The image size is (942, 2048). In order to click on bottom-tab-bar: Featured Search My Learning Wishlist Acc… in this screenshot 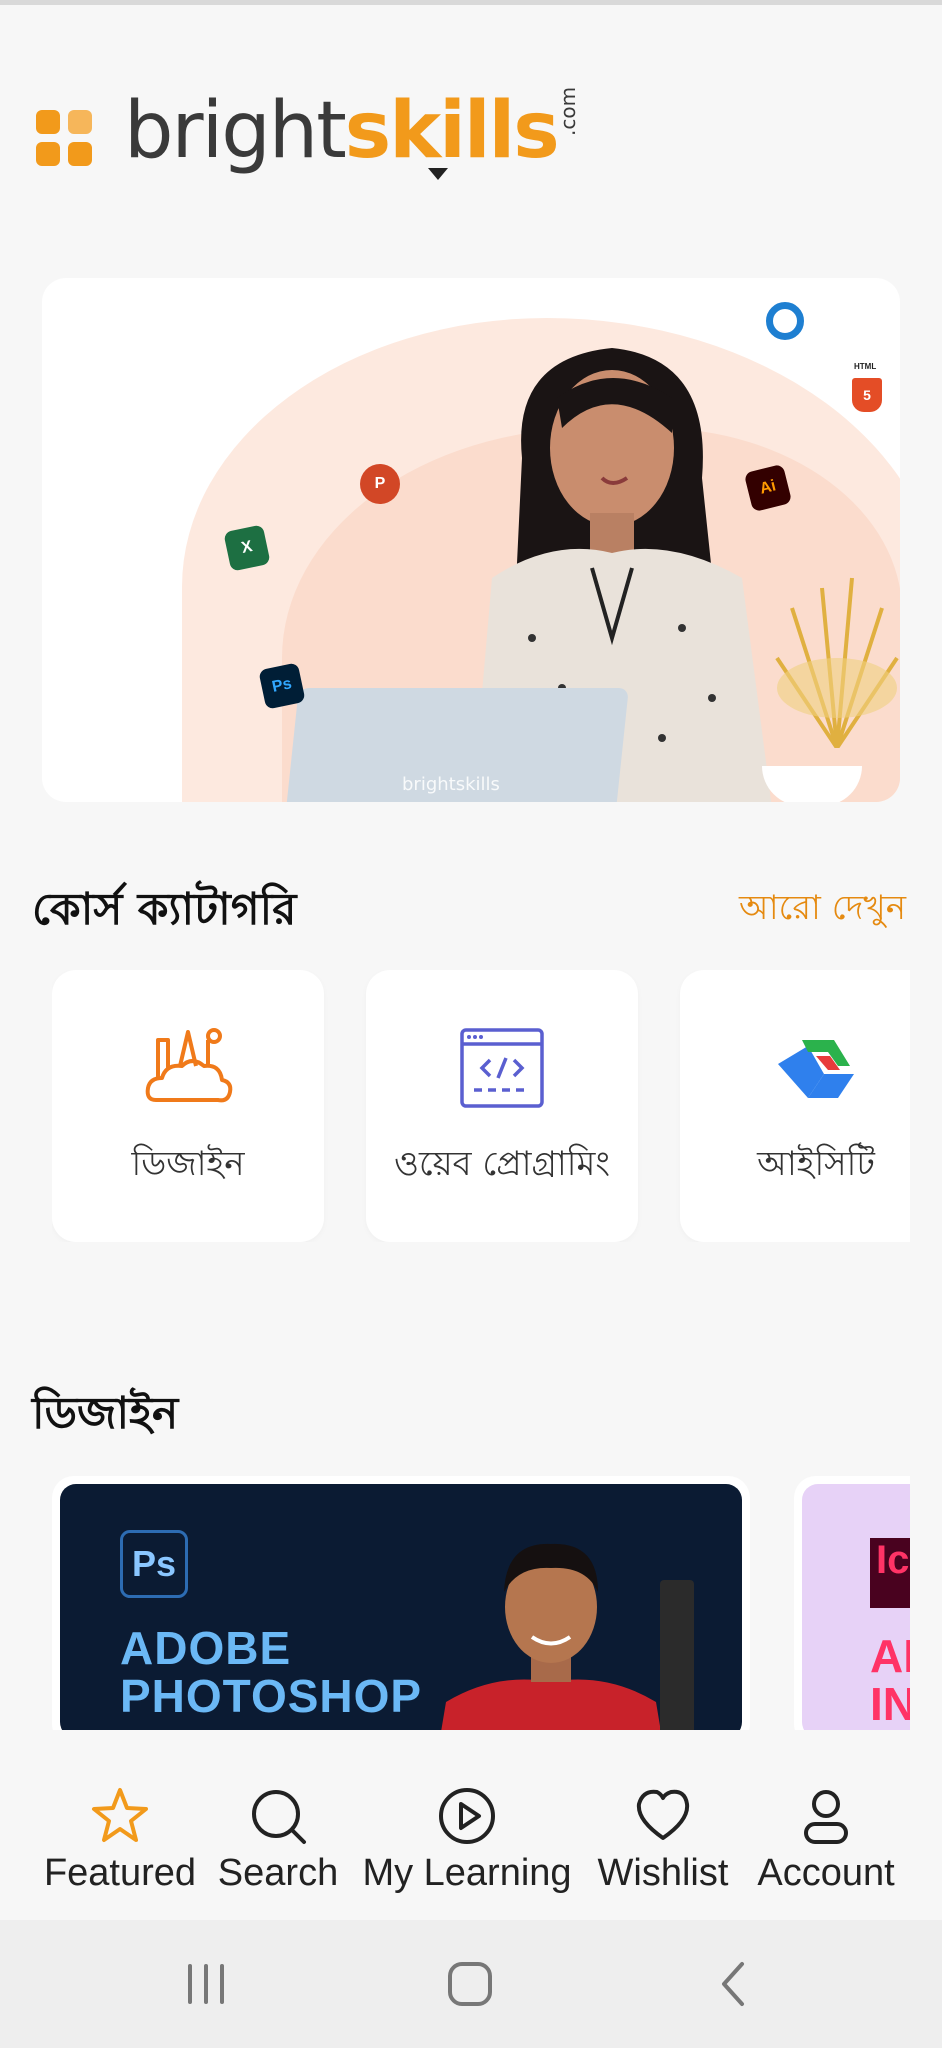, I will do `click(471, 1825)`.